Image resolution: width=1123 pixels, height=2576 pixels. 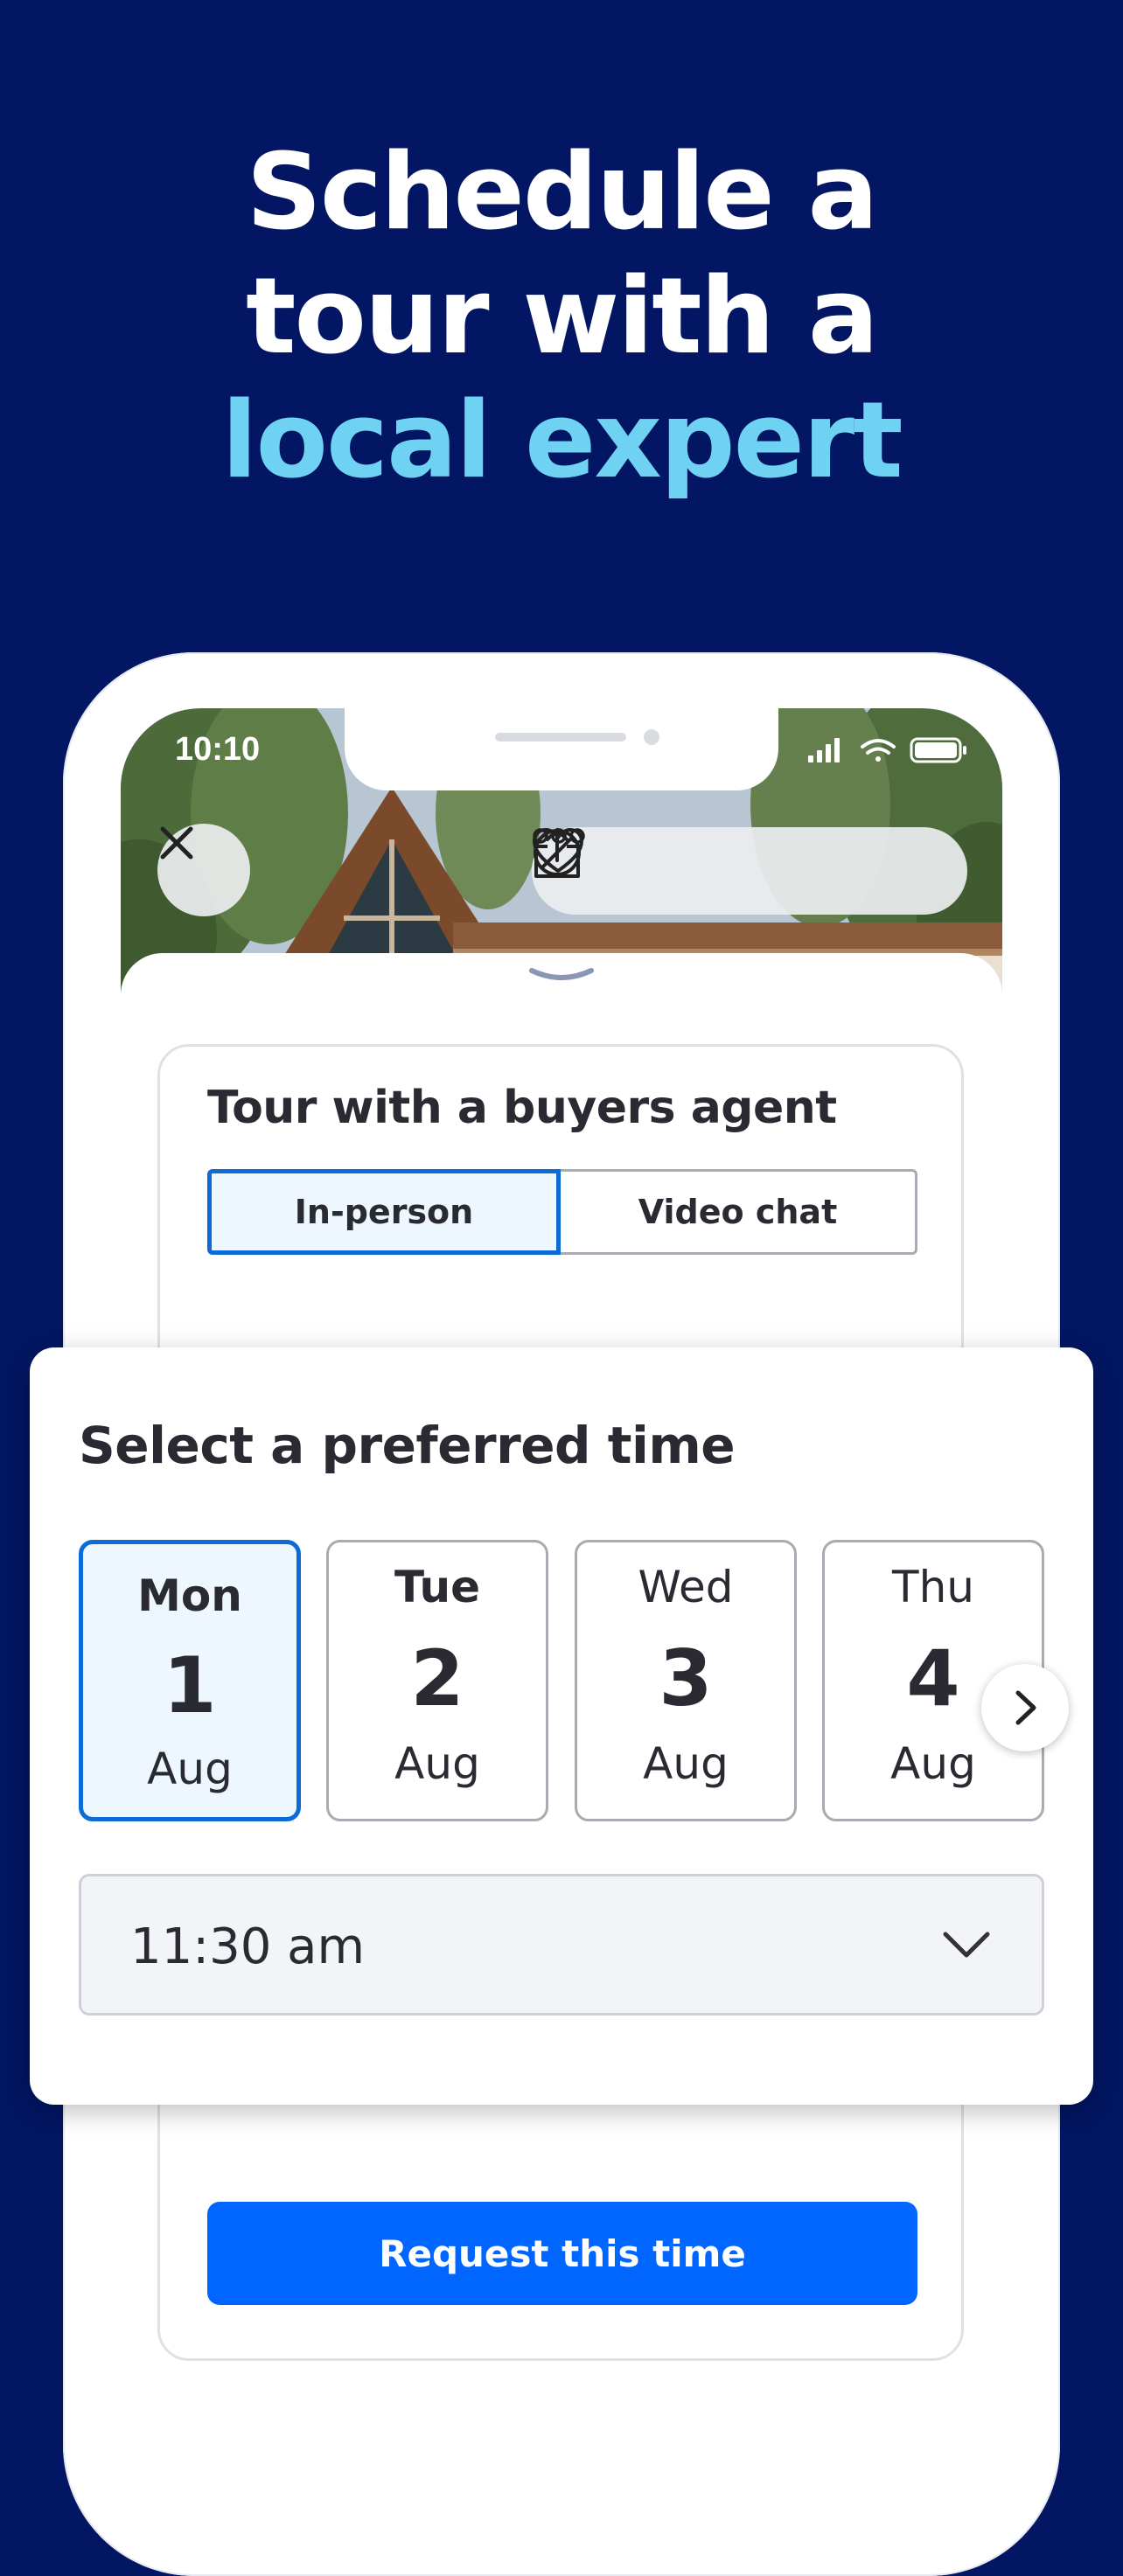 I want to click on wifi-icon, so click(x=878, y=750).